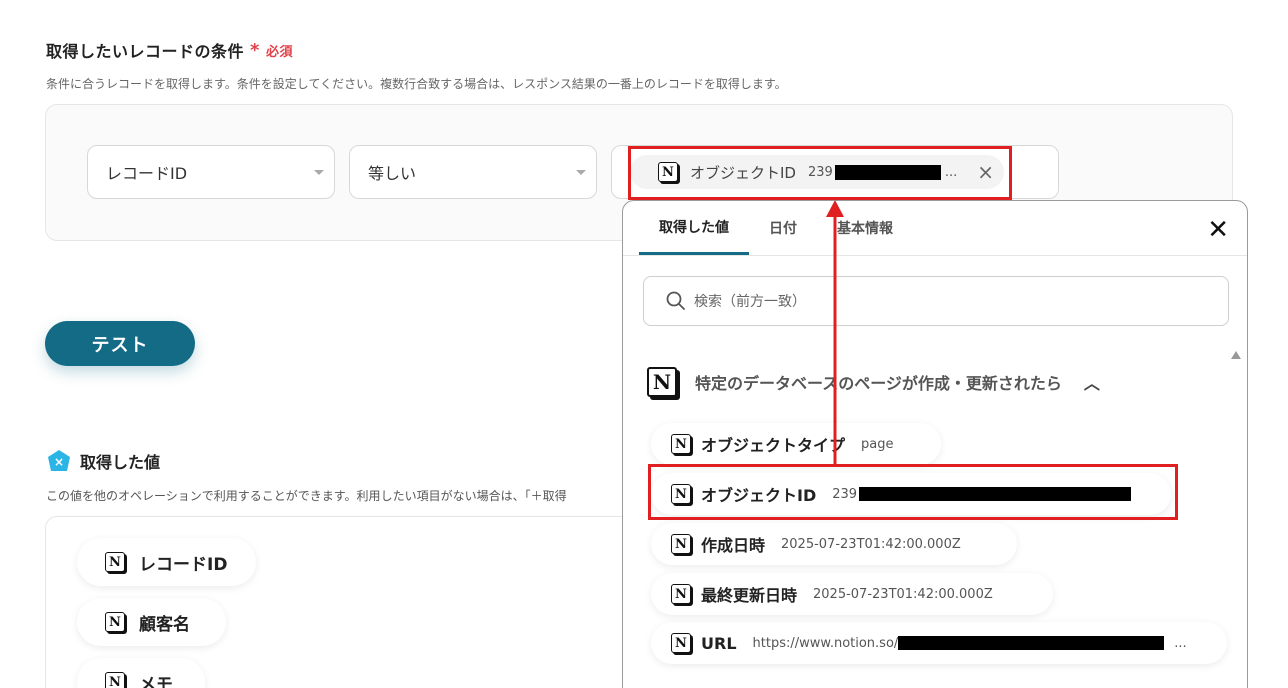 This screenshot has width=1288, height=688. What do you see at coordinates (675, 300) in the screenshot?
I see `search-icon` at bounding box center [675, 300].